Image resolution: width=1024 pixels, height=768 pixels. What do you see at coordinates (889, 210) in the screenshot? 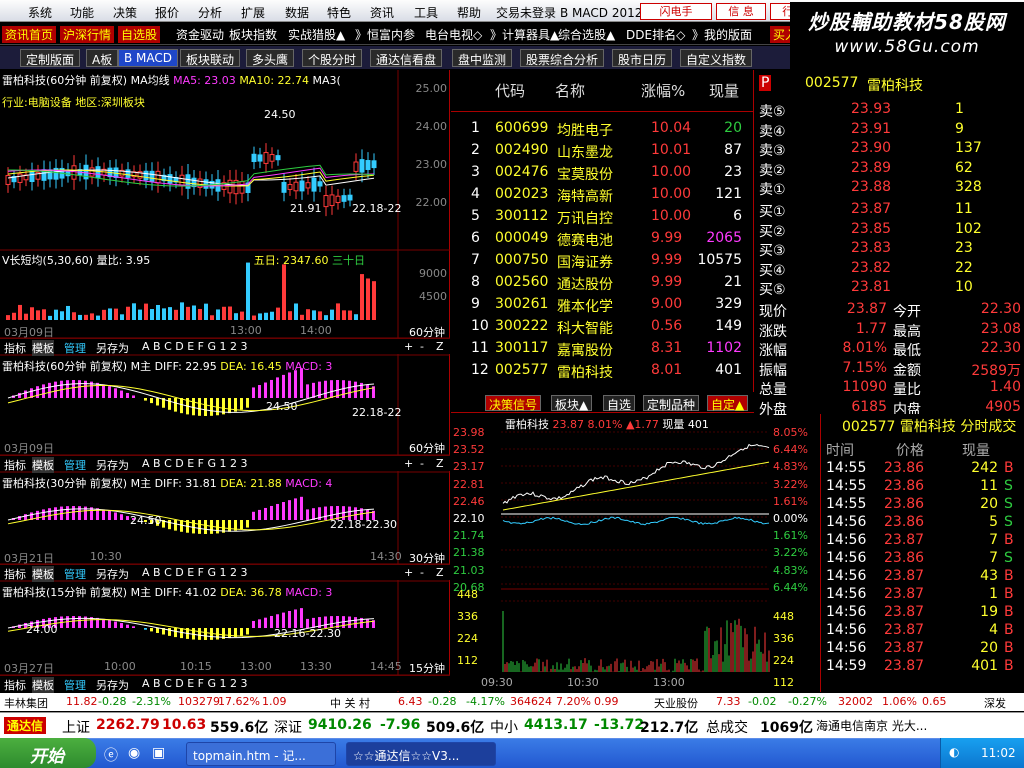
I see `bid-row: 买① 23.87 11` at bounding box center [889, 210].